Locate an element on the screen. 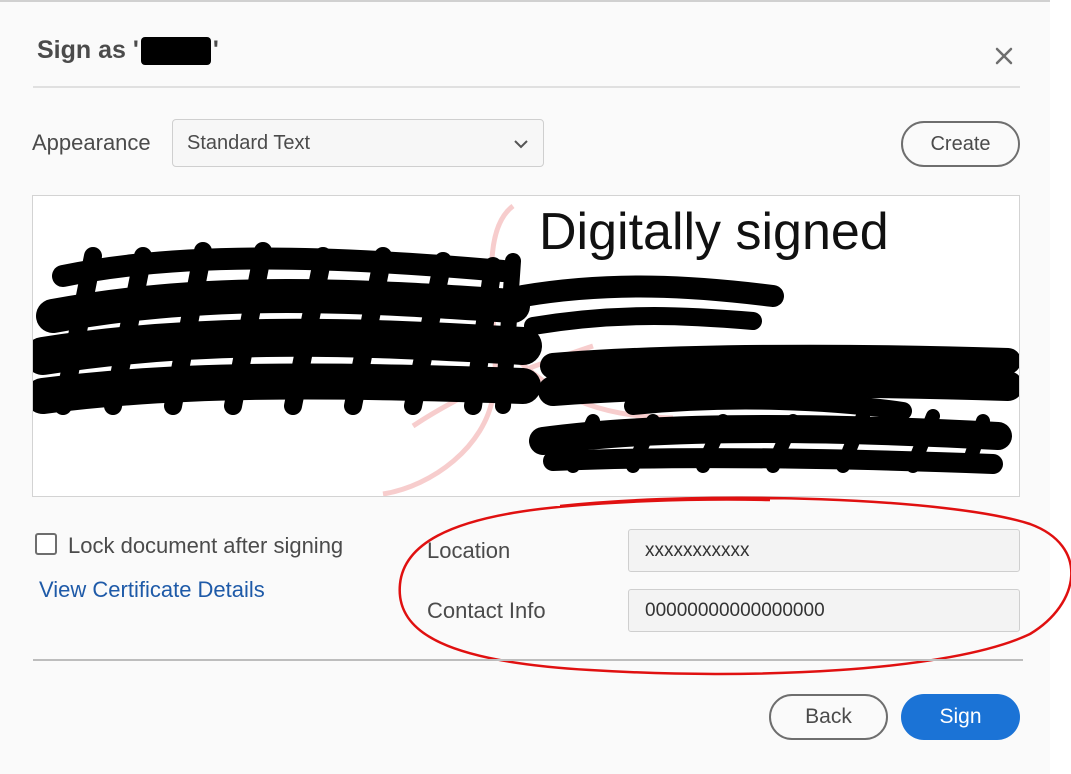 Image resolution: width=1071 pixels, height=774 pixels. redacted-name is located at coordinates (175, 50).